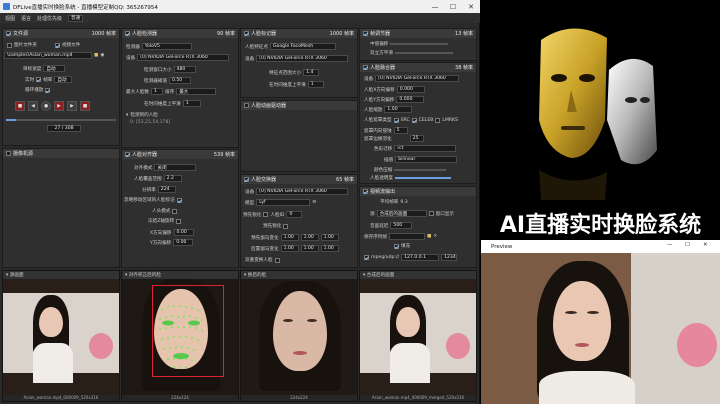 The image size is (720, 404). I want to click on marker-select: Google FaceMesh, so click(302, 46).